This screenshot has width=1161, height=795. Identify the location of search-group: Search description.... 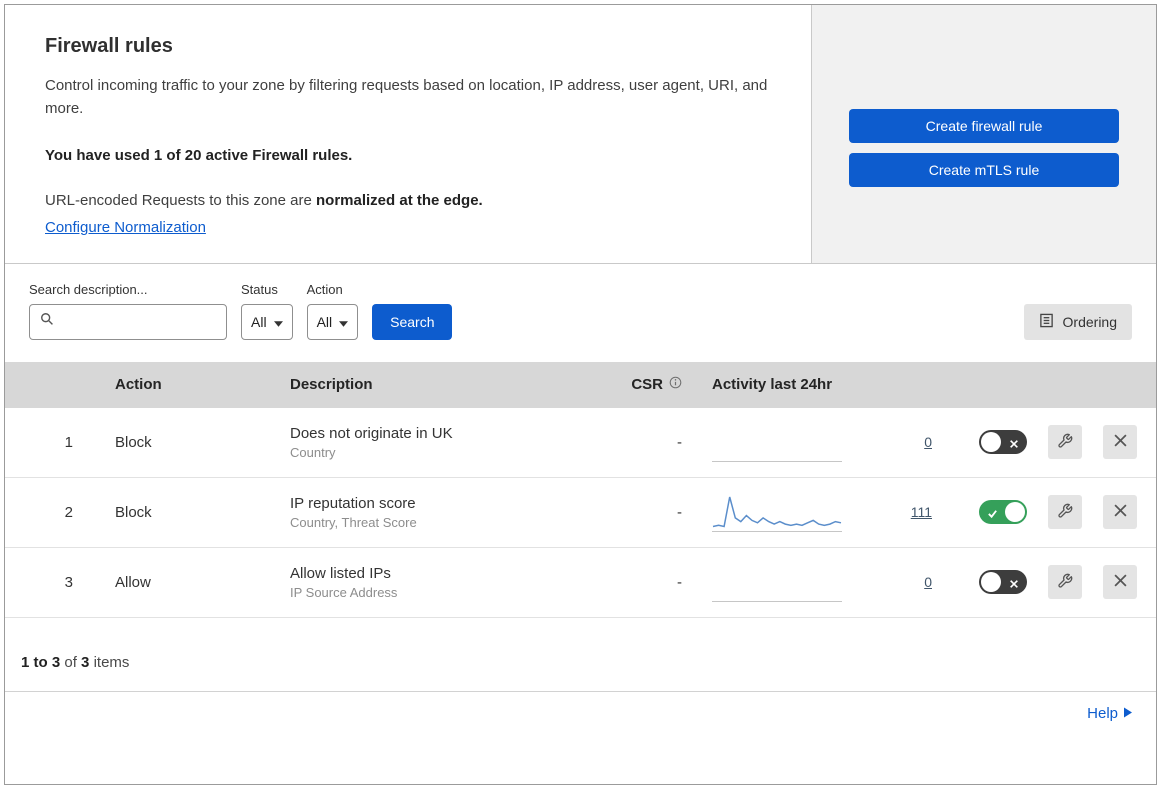
(128, 311).